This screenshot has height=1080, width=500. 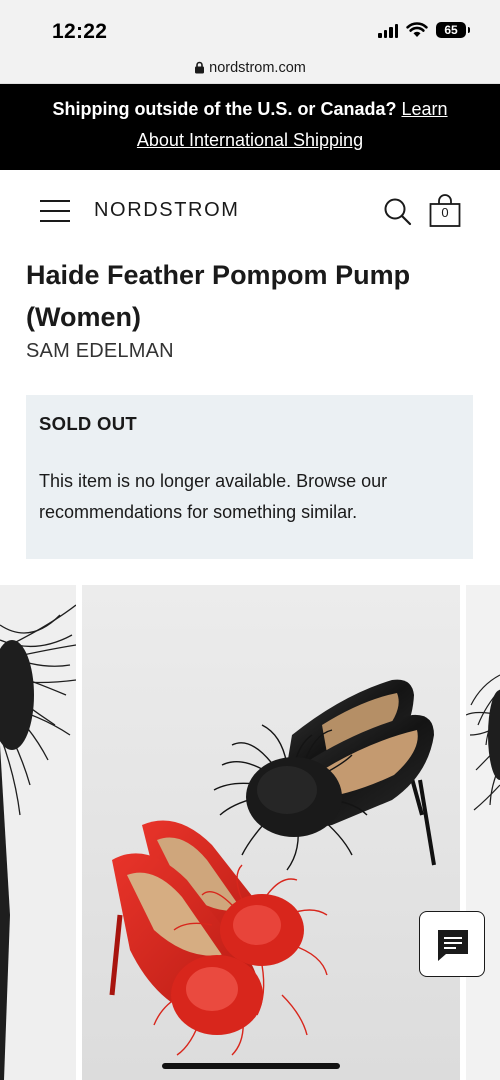 I want to click on shopping-bag-button: 0, so click(x=445, y=211).